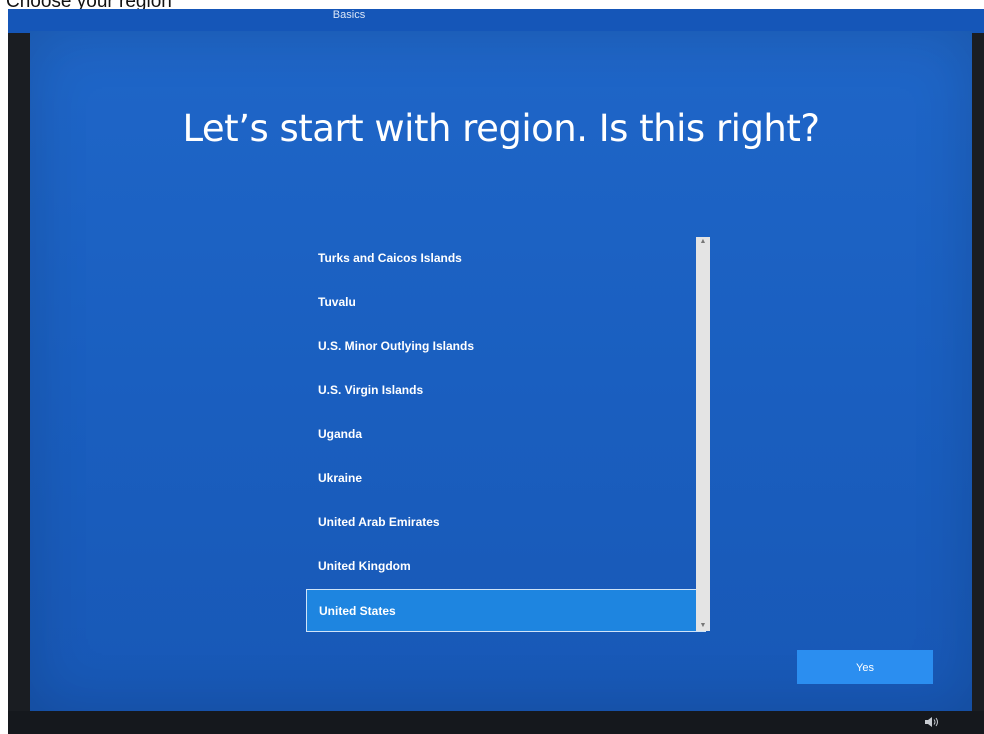  Describe the element at coordinates (496, 21) in the screenshot. I see `setup-header: Basics` at that location.